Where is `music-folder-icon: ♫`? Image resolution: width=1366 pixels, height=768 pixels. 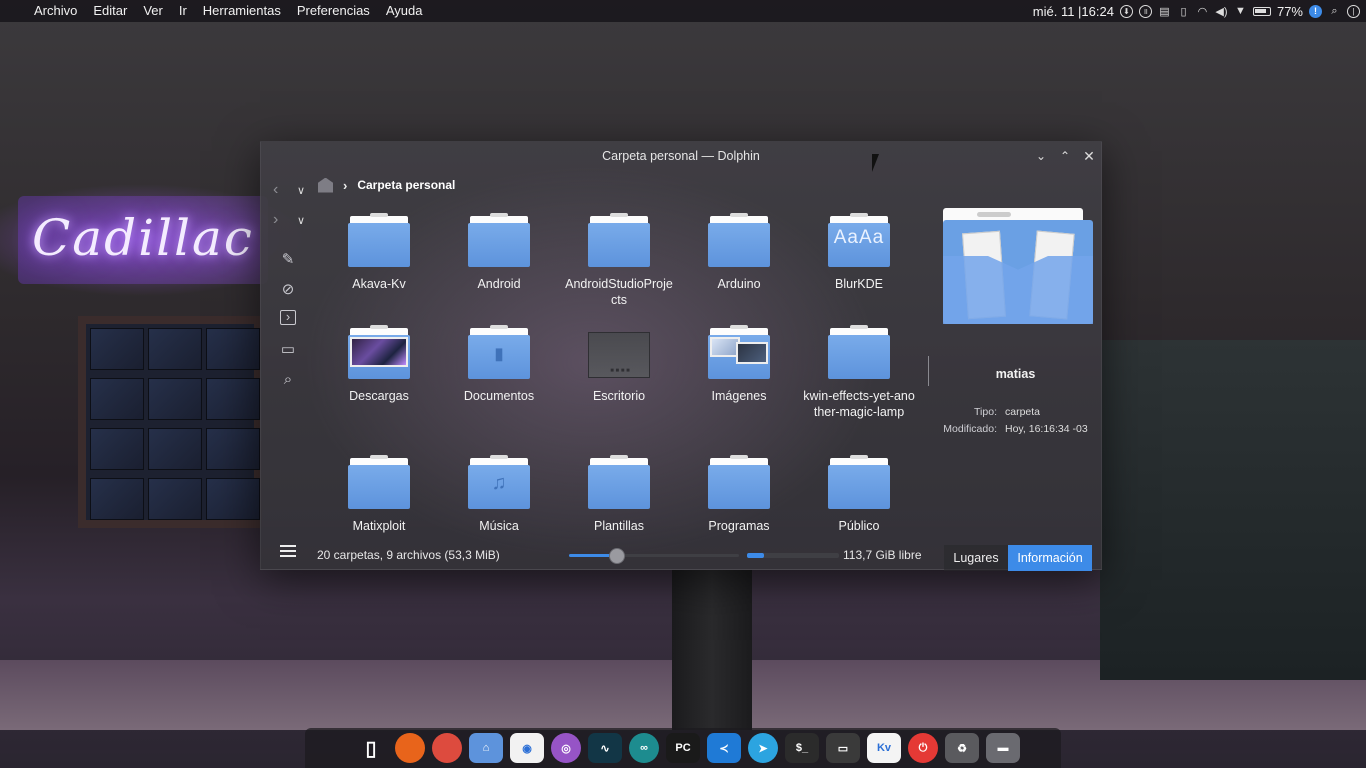
music-folder-icon: ♫ is located at coordinates (499, 482).